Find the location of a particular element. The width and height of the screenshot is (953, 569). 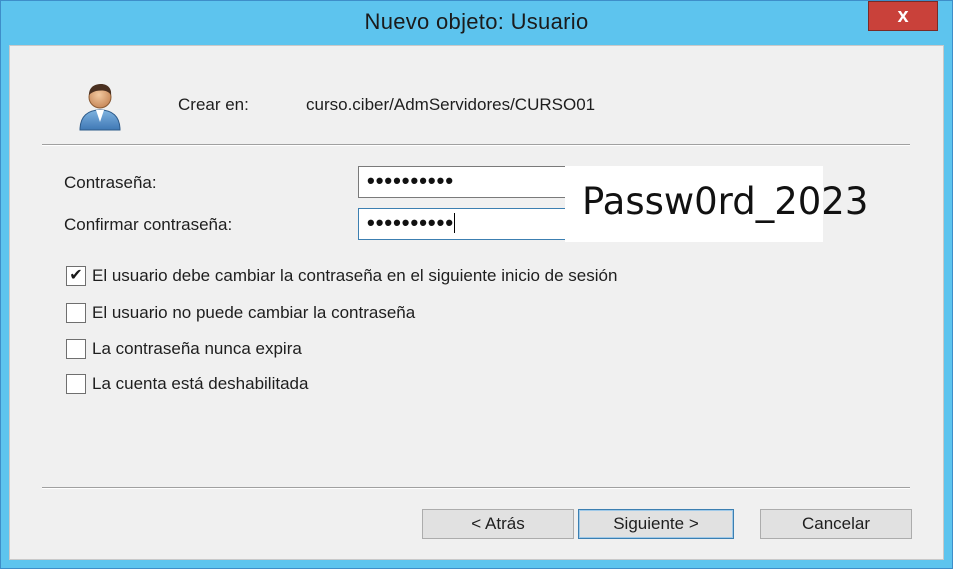

container-path: curso.ciber/AdmServidores/CURSO01 is located at coordinates (451, 104).